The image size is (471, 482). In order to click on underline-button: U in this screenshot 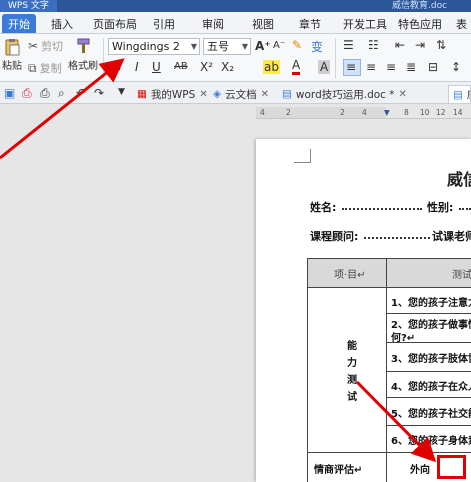, I will do `click(156, 67)`.